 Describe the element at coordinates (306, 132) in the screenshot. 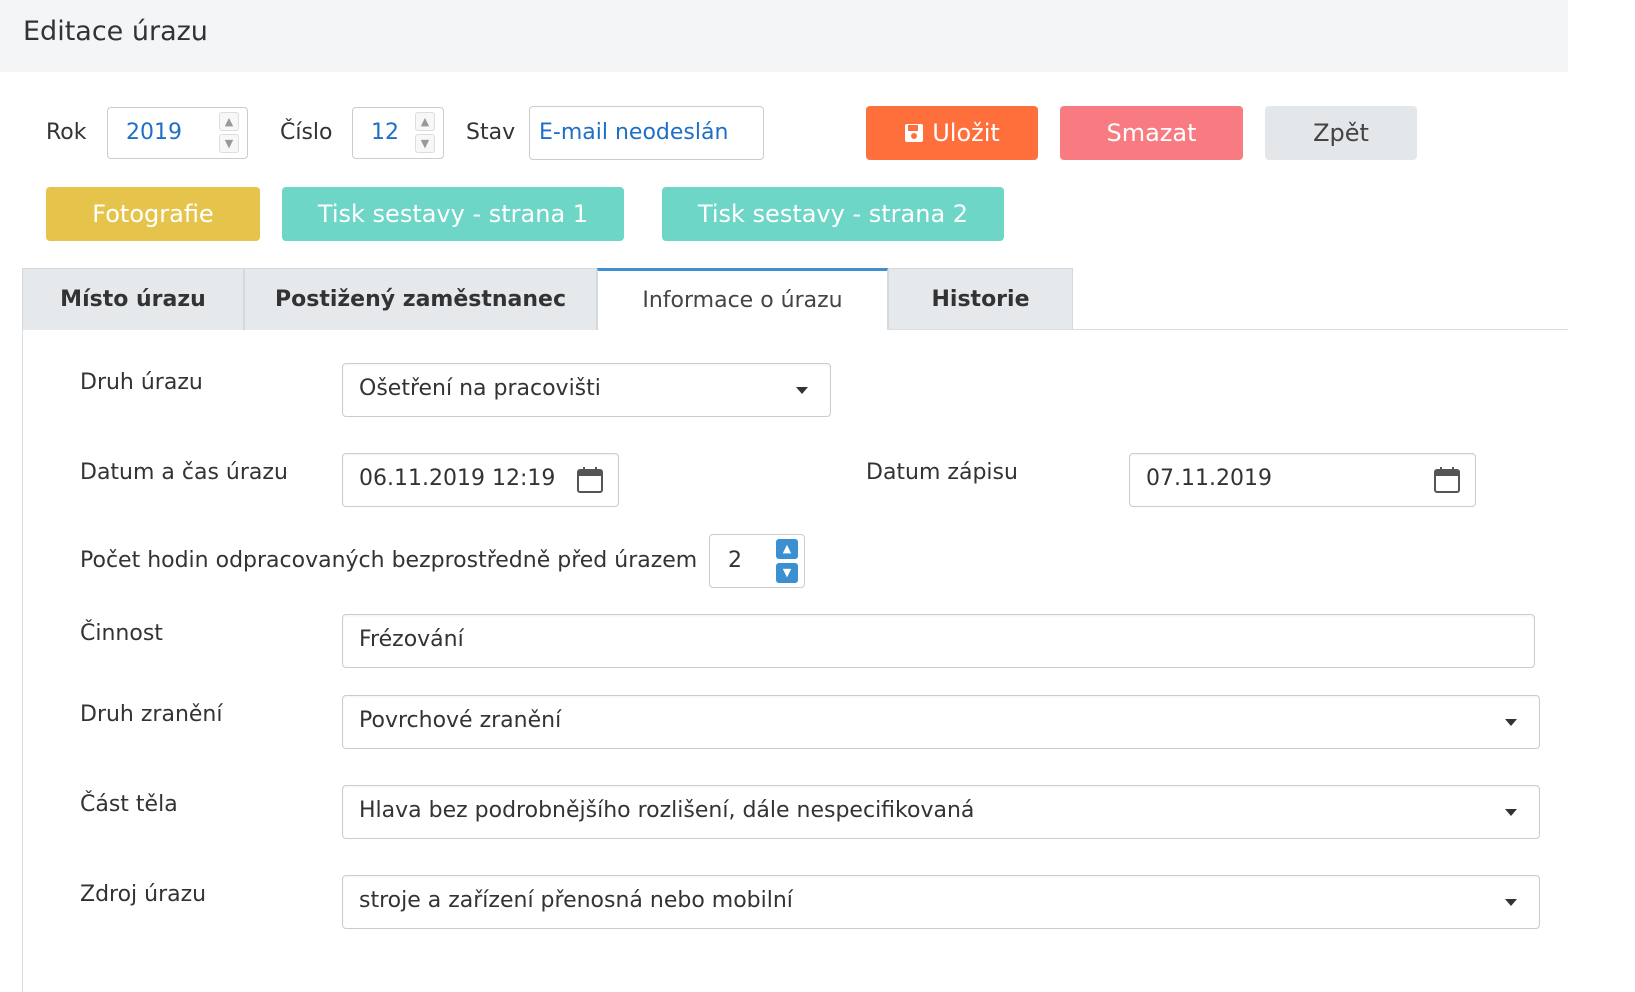

I see `cislo-label: Číslo` at that location.